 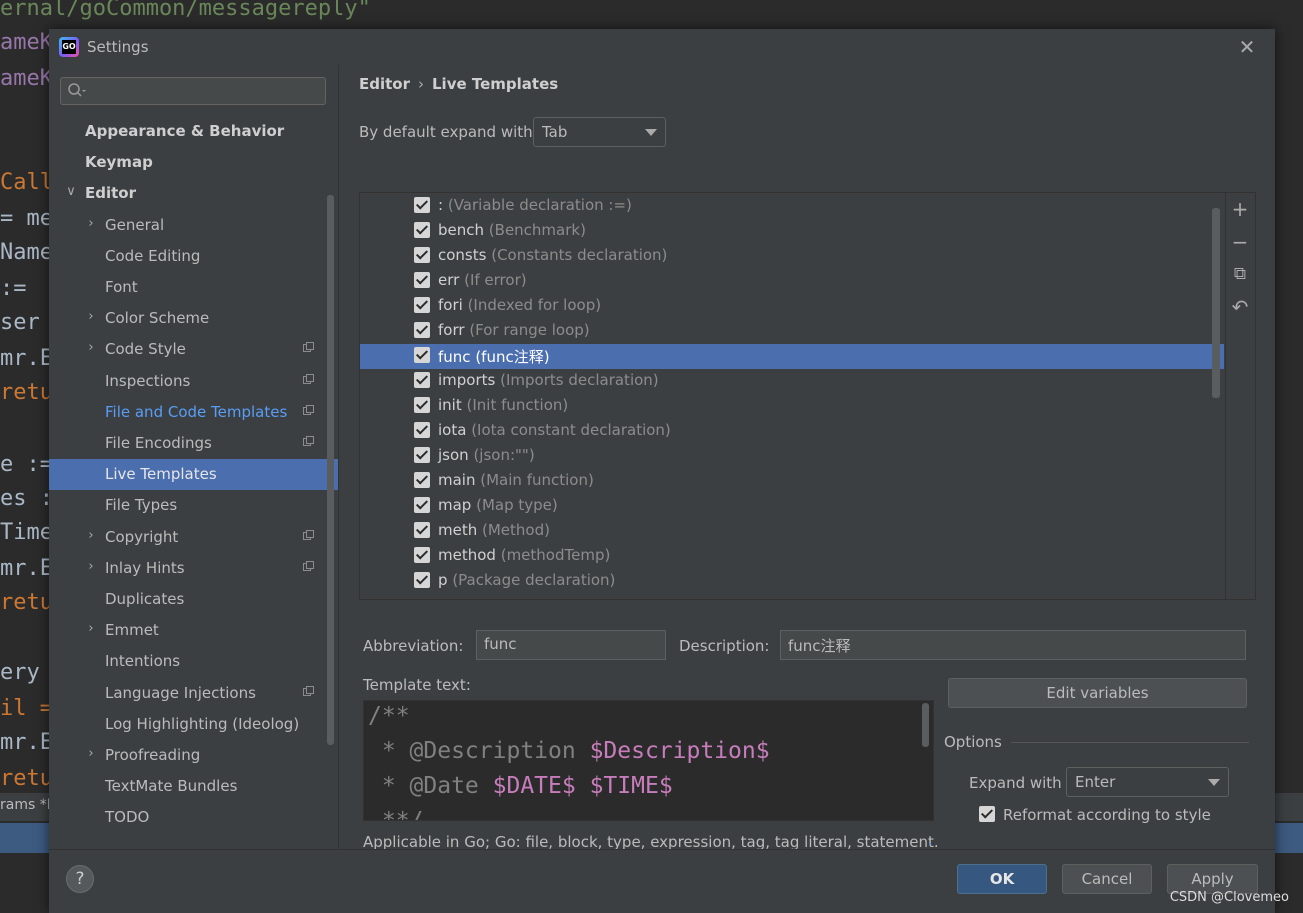 What do you see at coordinates (26, 602) in the screenshot?
I see `background-code-line: retu` at bounding box center [26, 602].